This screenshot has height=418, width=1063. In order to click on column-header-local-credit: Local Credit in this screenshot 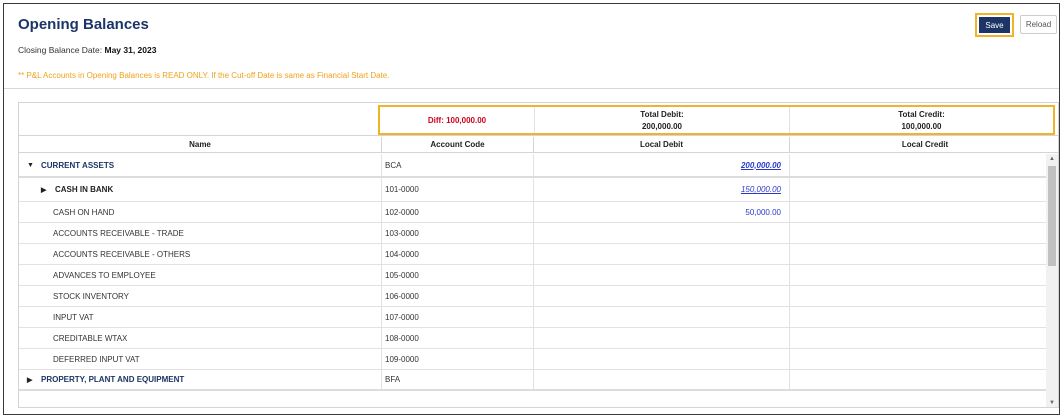, I will do `click(924, 144)`.